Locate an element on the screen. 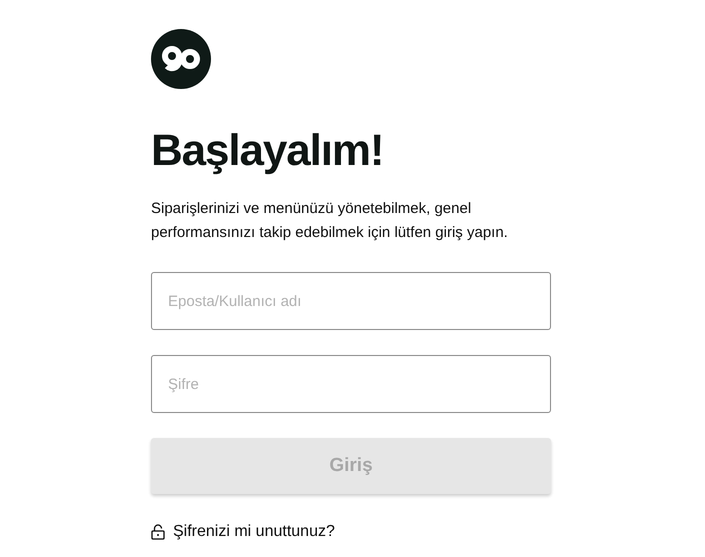 Image resolution: width=705 pixels, height=557 pixels. lock-icon is located at coordinates (158, 532).